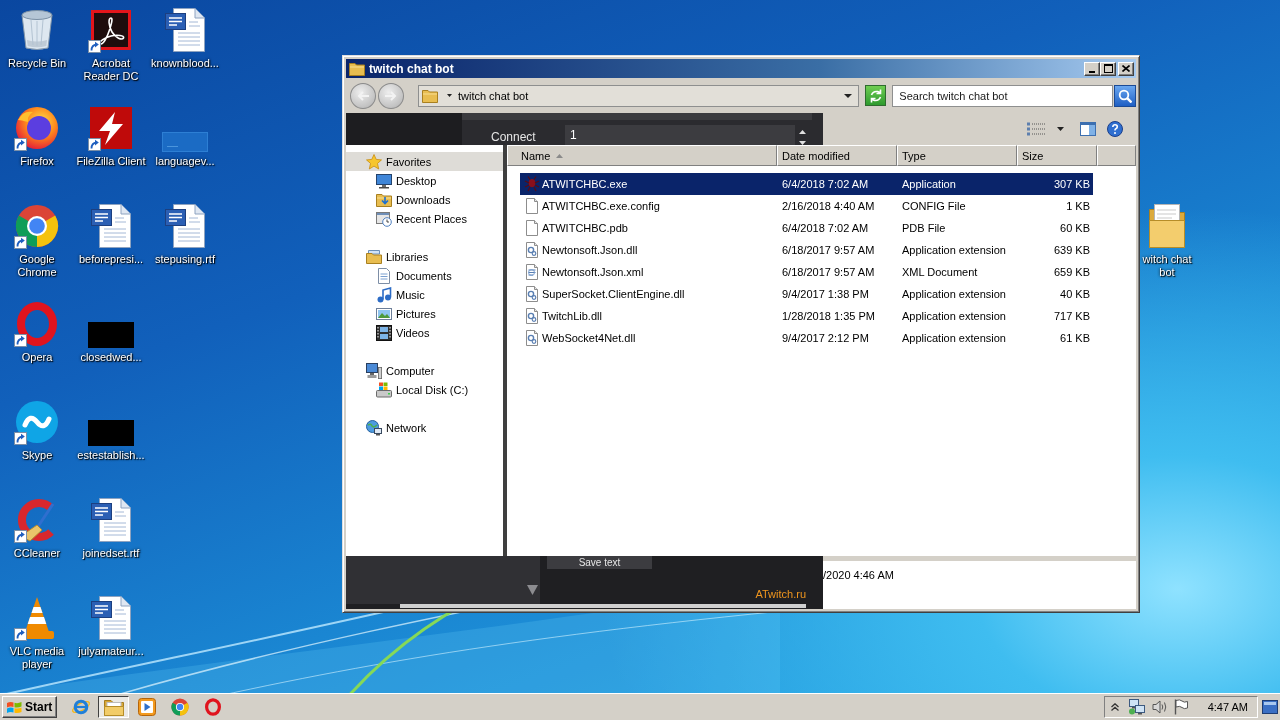  Describe the element at coordinates (111, 161) in the screenshot. I see `icon-label: FileZilla Client` at that location.